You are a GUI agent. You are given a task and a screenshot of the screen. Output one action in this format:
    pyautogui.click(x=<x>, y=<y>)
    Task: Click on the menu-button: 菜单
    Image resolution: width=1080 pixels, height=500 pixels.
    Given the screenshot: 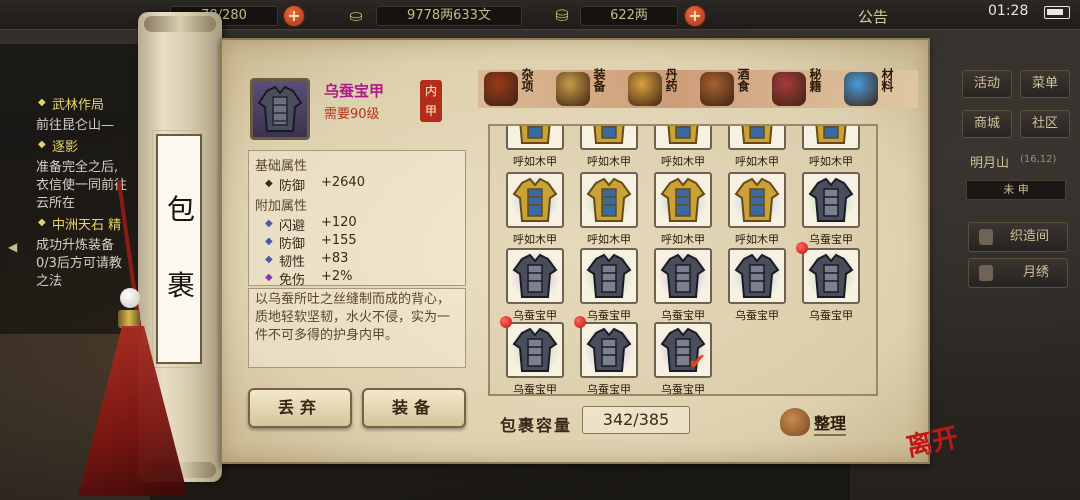 What is the action you would take?
    pyautogui.click(x=1045, y=84)
    